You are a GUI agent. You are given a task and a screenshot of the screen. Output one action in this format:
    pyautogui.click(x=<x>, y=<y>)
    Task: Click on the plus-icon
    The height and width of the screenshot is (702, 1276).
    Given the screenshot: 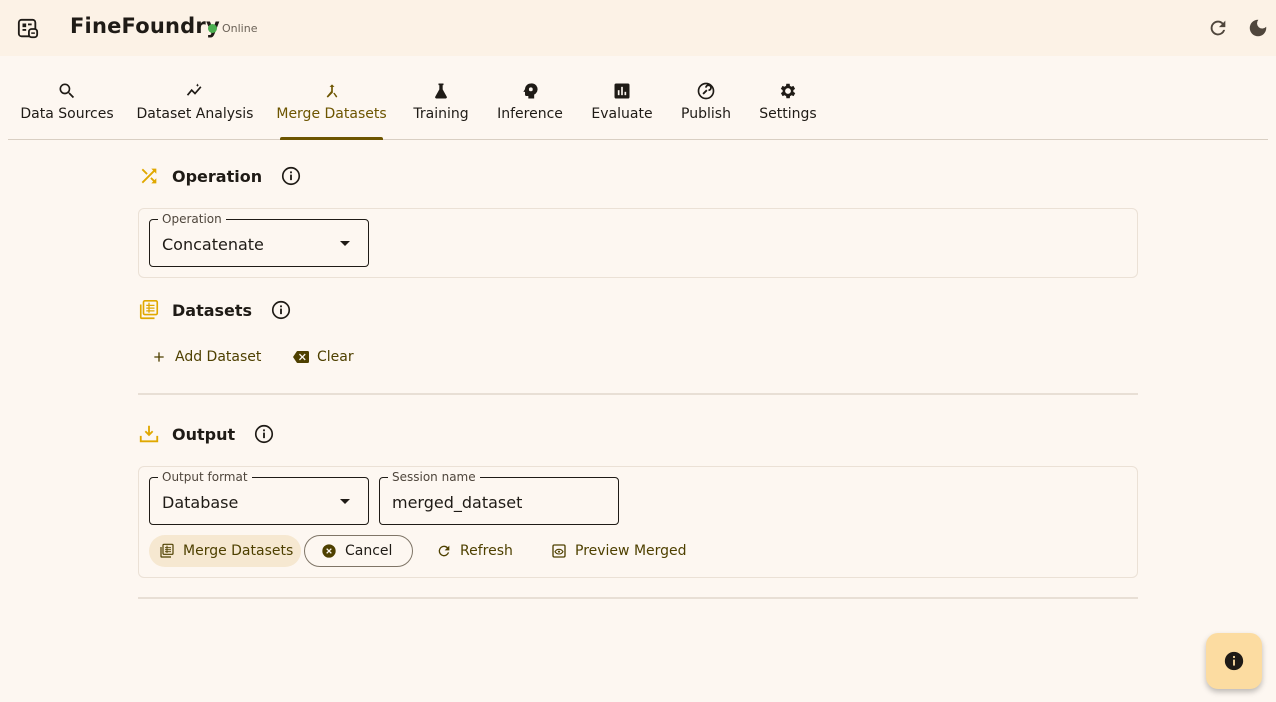 What is the action you would take?
    pyautogui.click(x=159, y=357)
    